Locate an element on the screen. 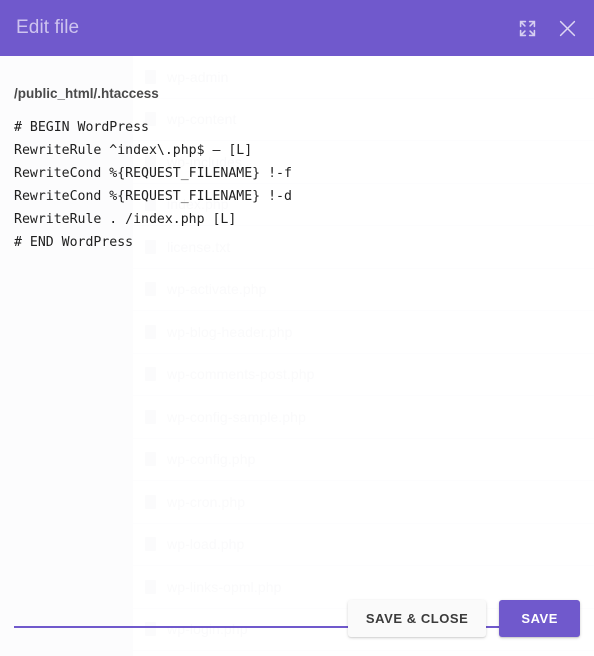 Image resolution: width=594 pixels, height=656 pixels. save-and-close-button: SAVE & CLOSE is located at coordinates (417, 618).